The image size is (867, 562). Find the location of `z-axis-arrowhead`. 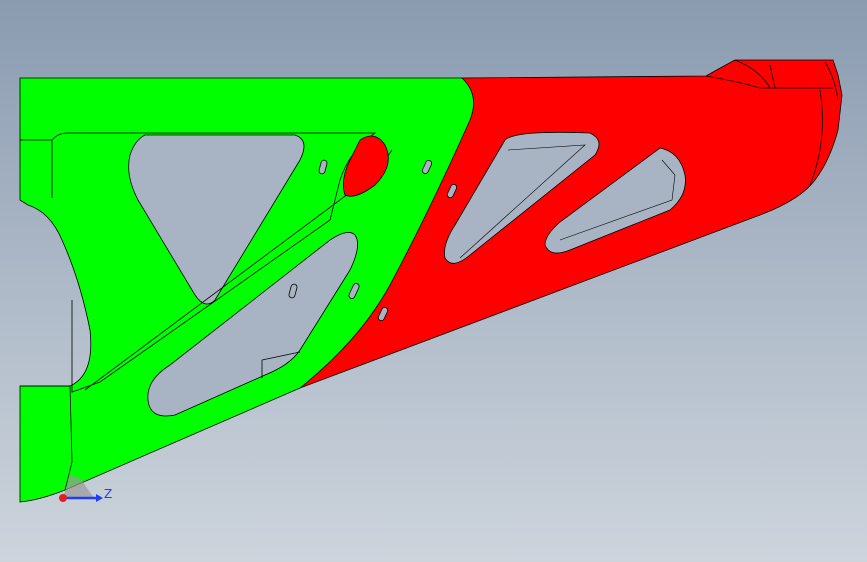

z-axis-arrowhead is located at coordinates (99, 498).